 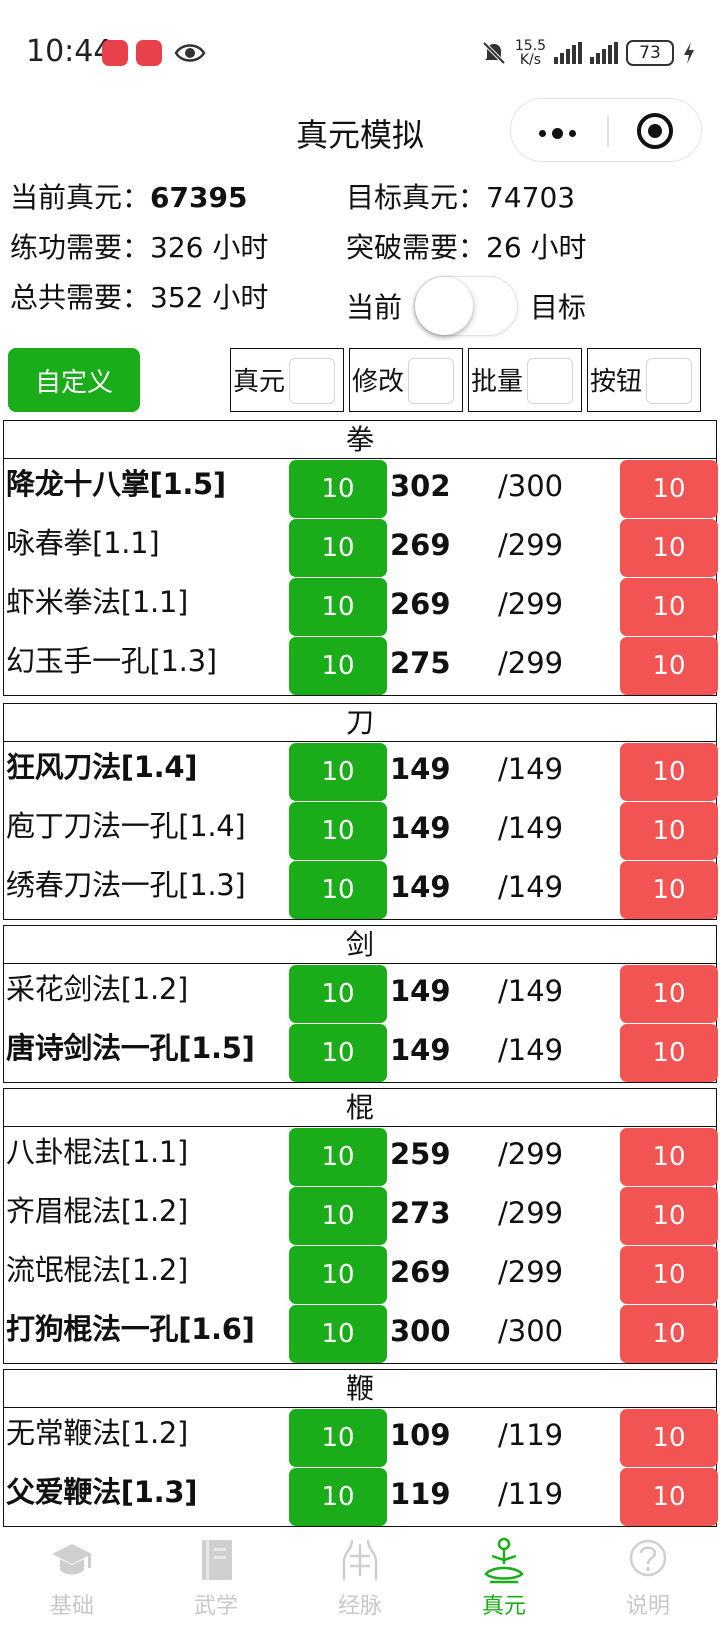 I want to click on checkbox-modify: 修改, so click(x=406, y=380).